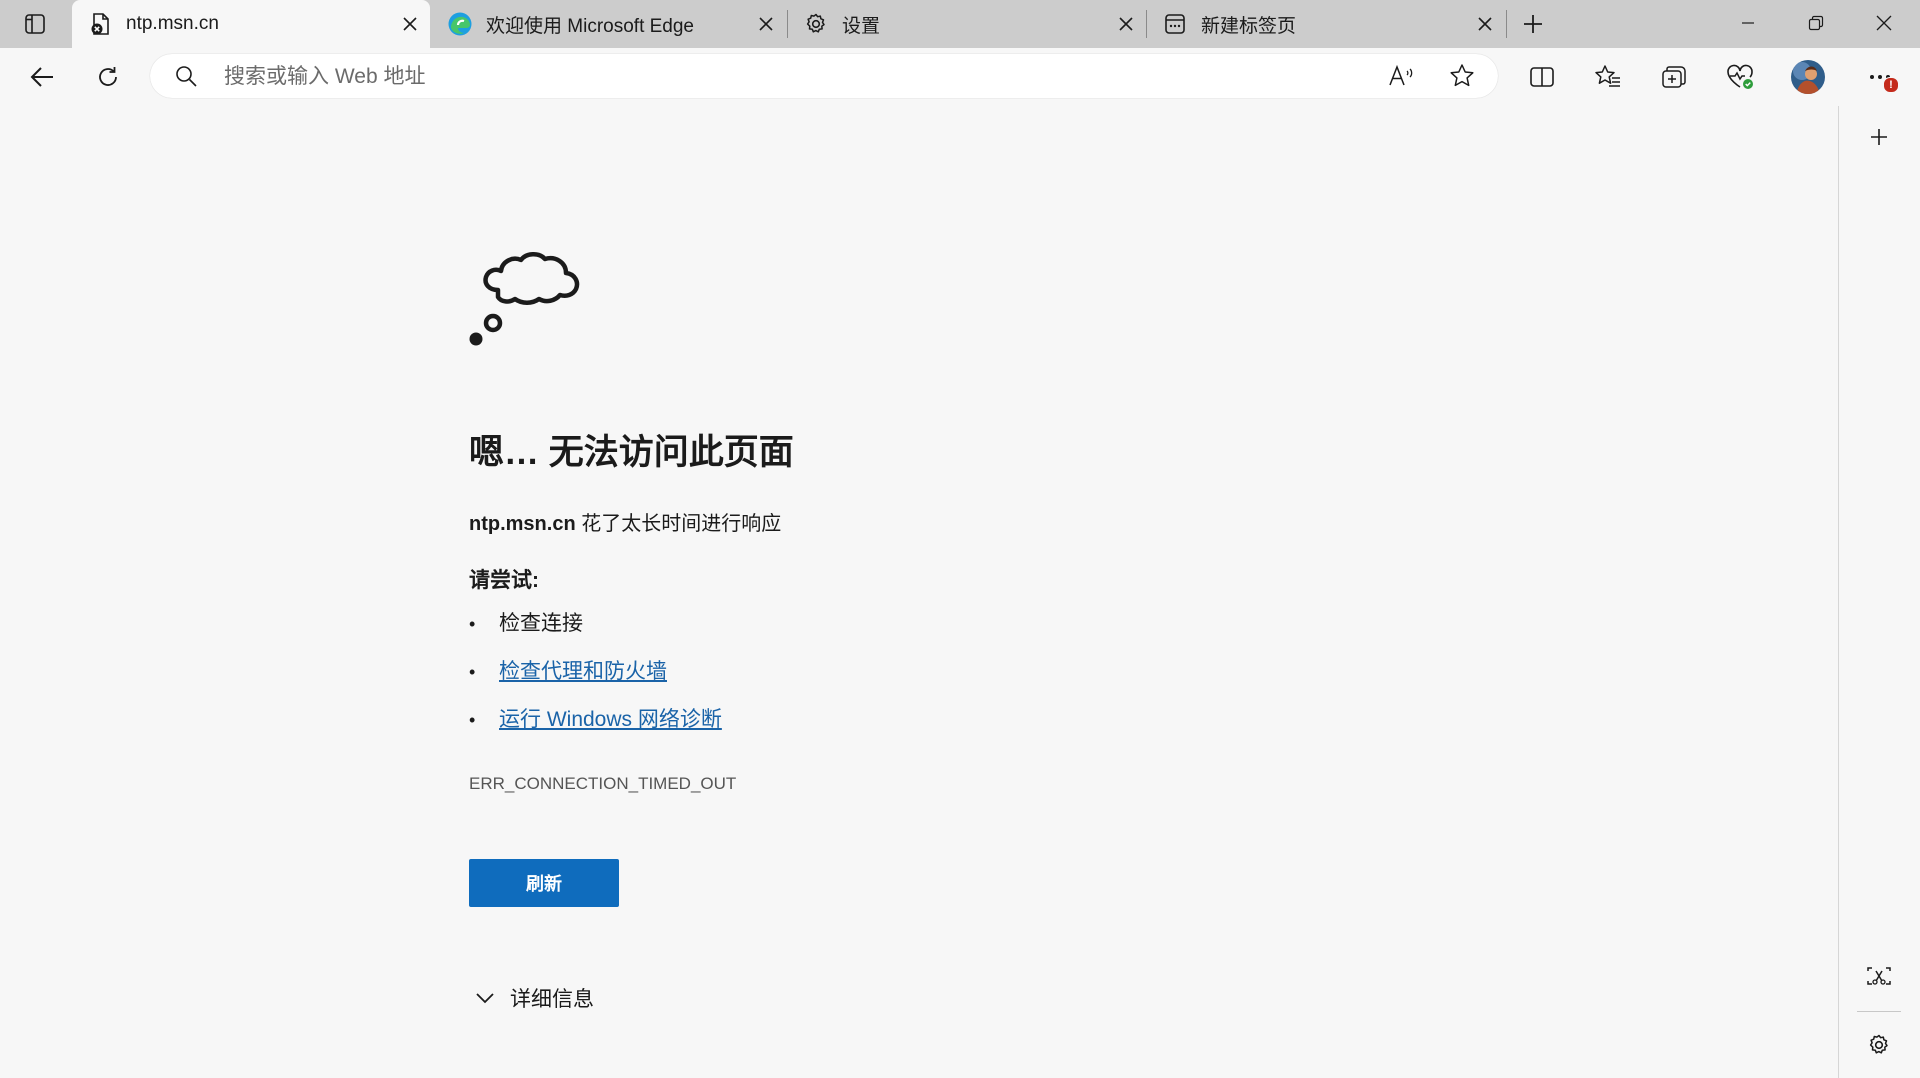 This screenshot has width=1920, height=1078. What do you see at coordinates (631, 452) in the screenshot?
I see `error-heading: 嗯… 无法访问此页面` at bounding box center [631, 452].